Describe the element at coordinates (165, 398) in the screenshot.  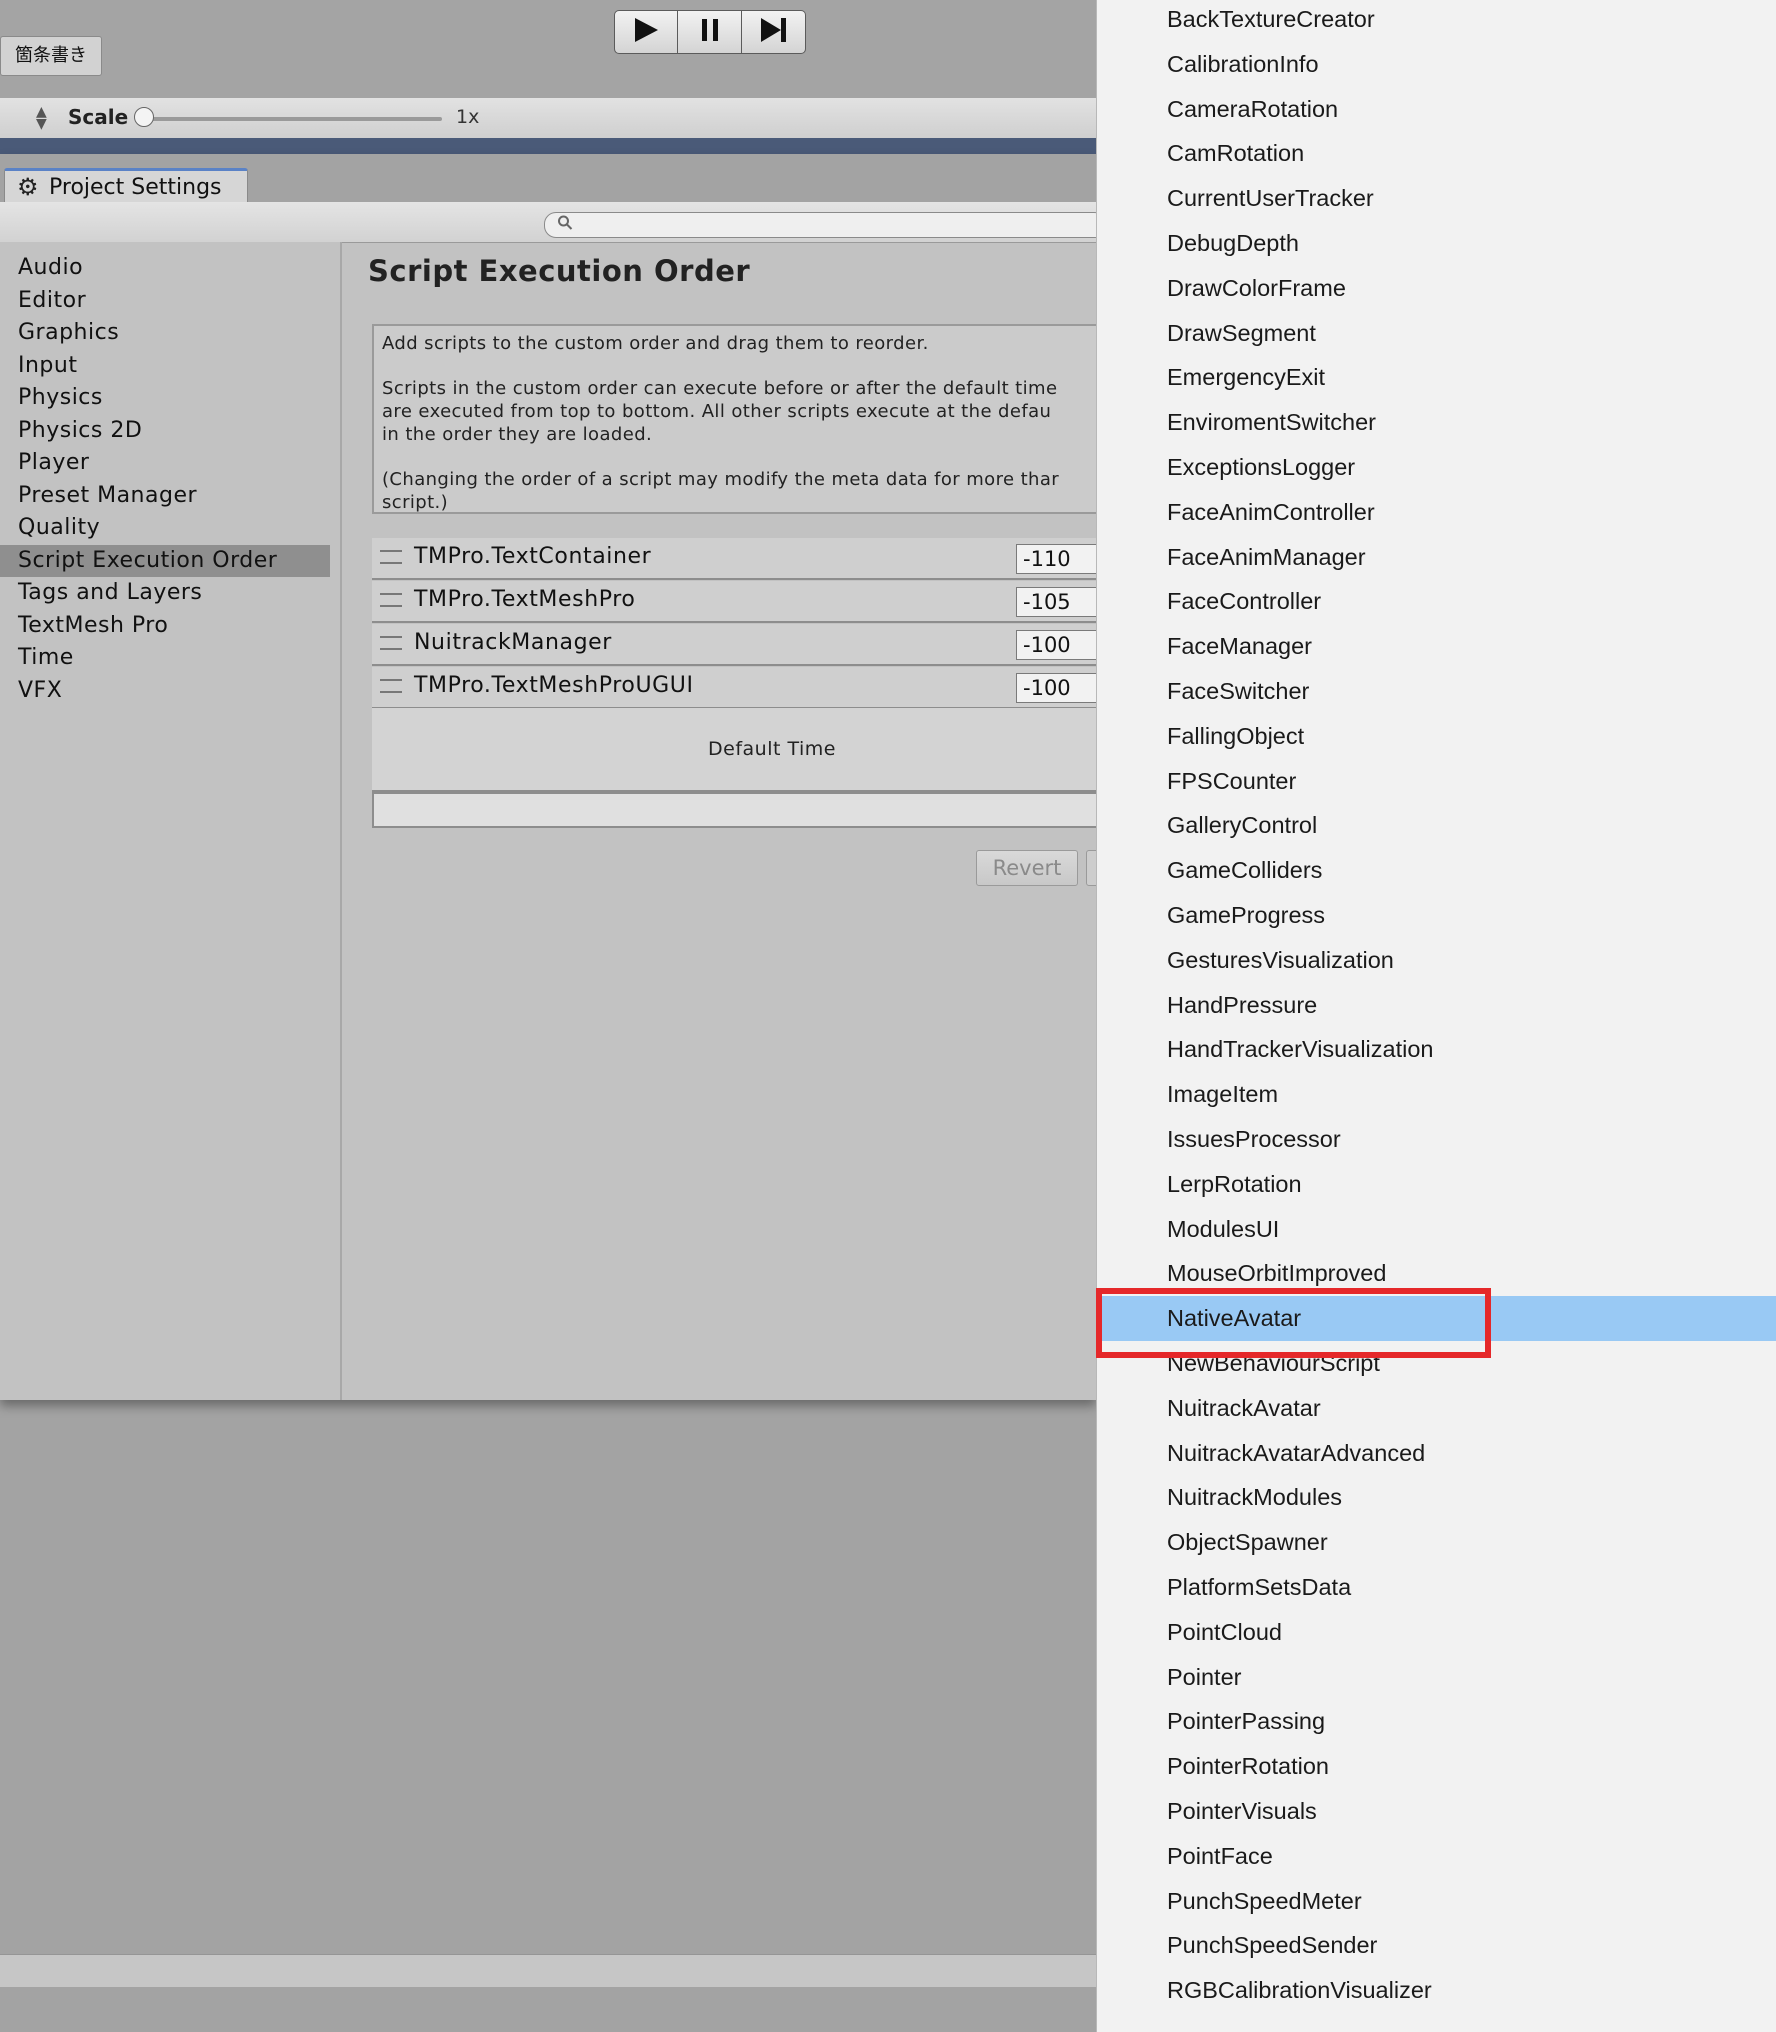
I see `sidebar-item-physics: Physics` at that location.